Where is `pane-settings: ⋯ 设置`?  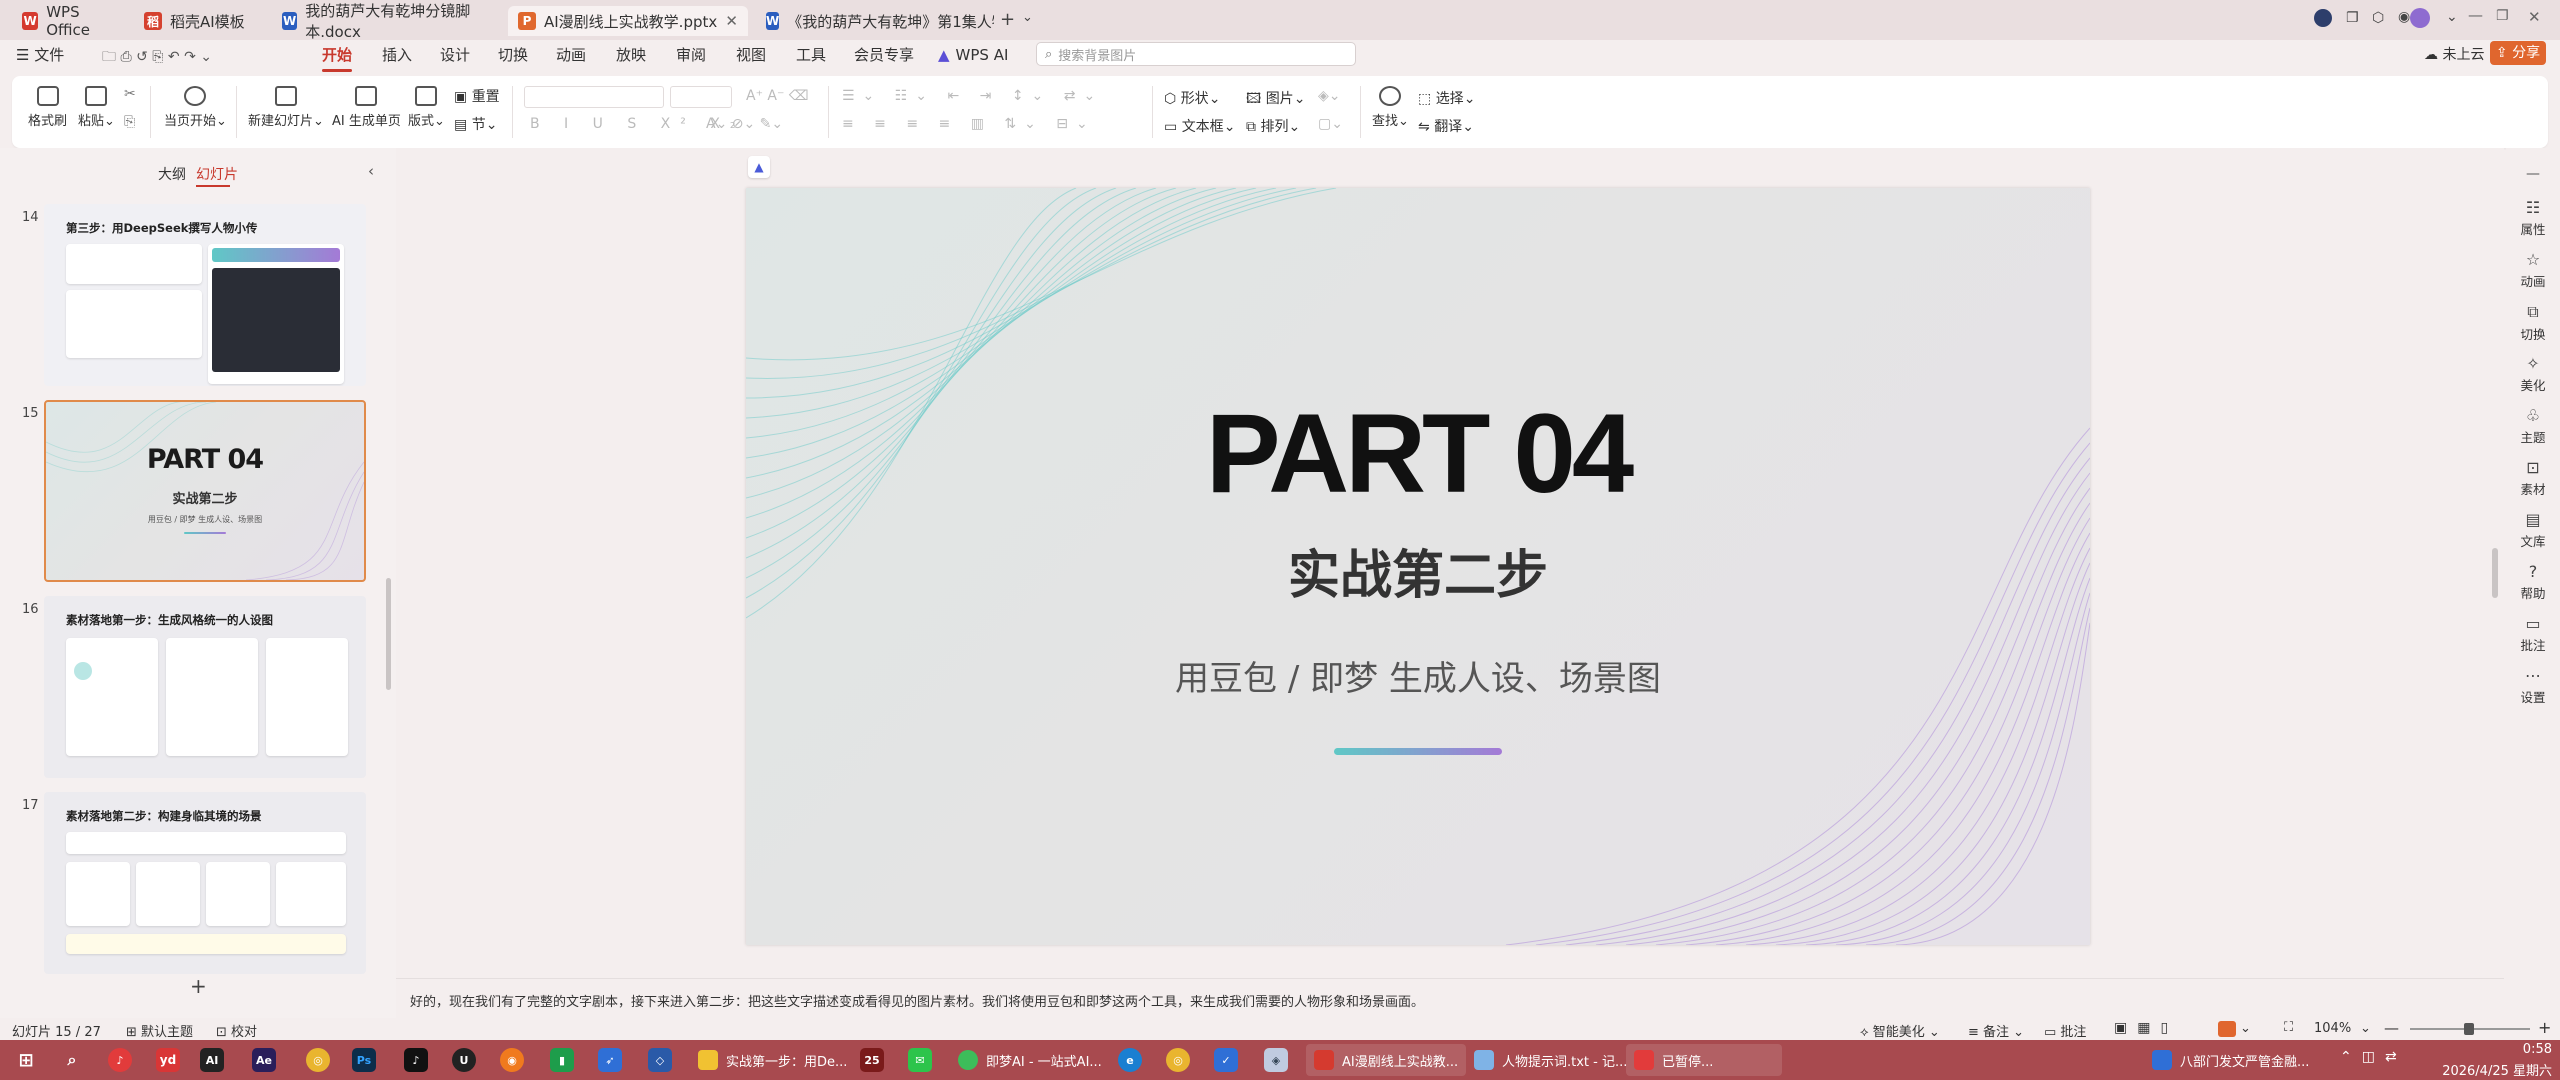 pane-settings: ⋯ 设置 is located at coordinates (2533, 686).